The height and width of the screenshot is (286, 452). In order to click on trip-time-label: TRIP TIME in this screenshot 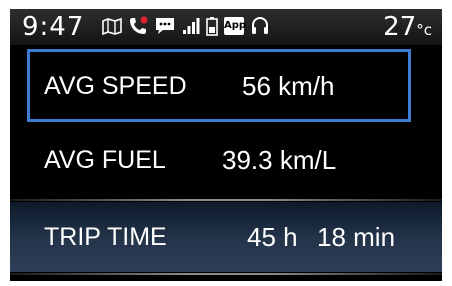, I will do `click(105, 237)`.